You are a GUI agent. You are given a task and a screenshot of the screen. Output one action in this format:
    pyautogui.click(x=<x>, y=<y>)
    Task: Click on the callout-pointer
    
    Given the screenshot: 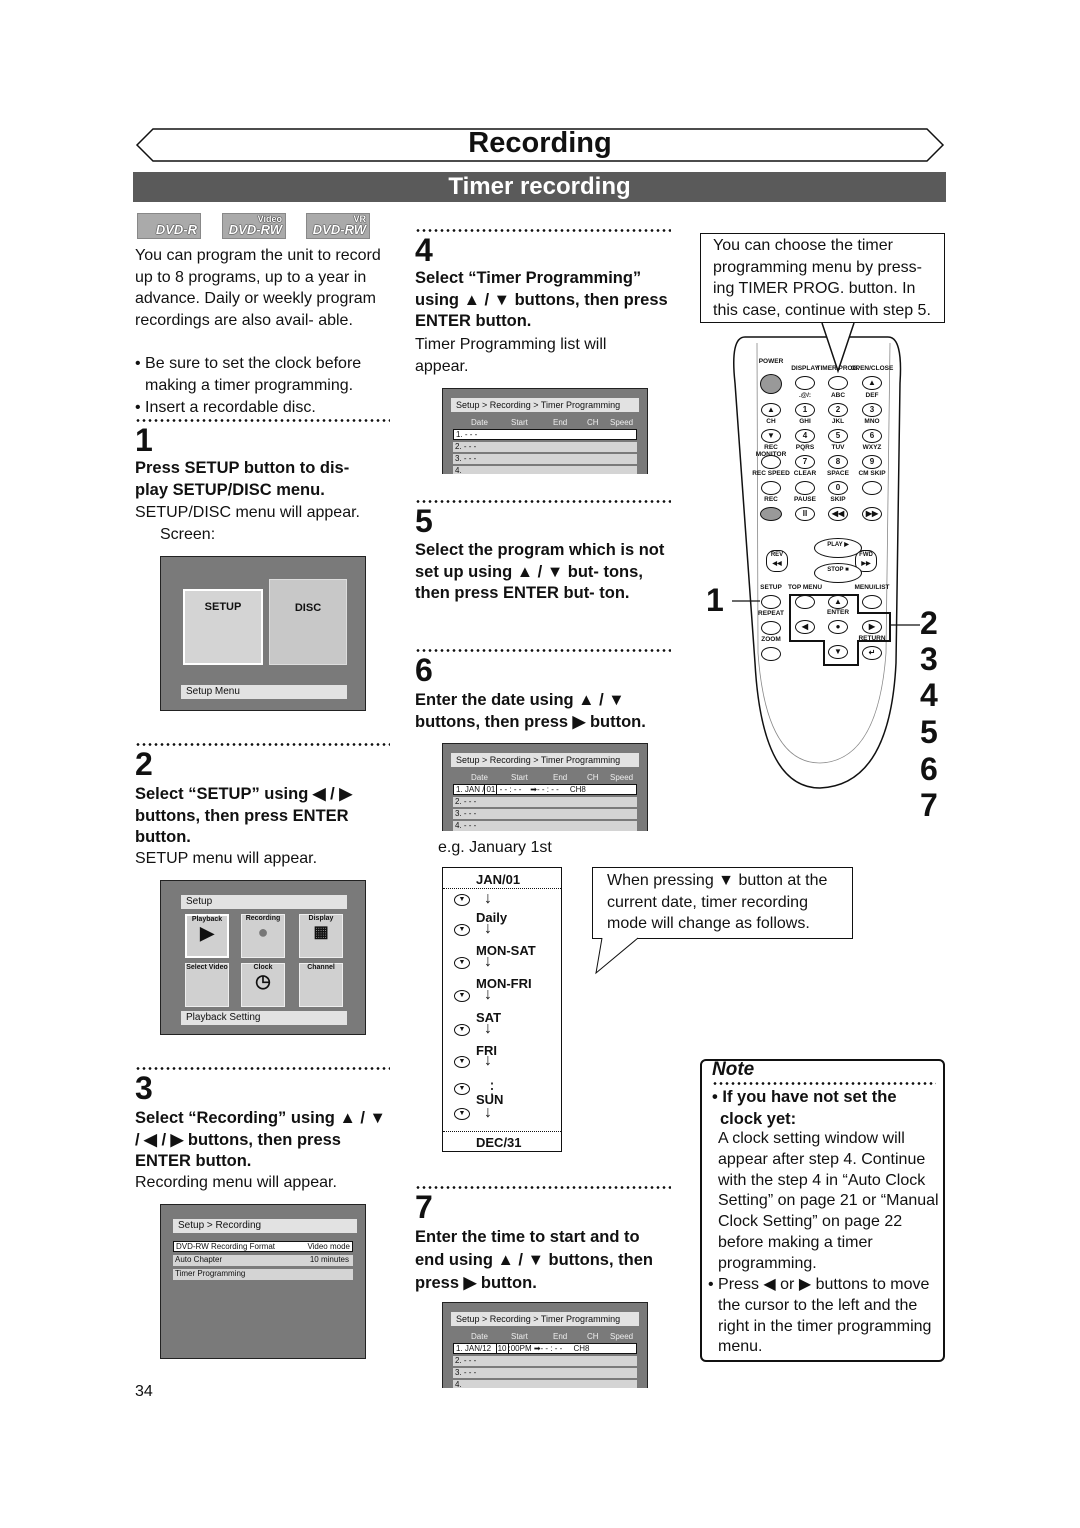 What is the action you would take?
    pyautogui.click(x=617, y=956)
    